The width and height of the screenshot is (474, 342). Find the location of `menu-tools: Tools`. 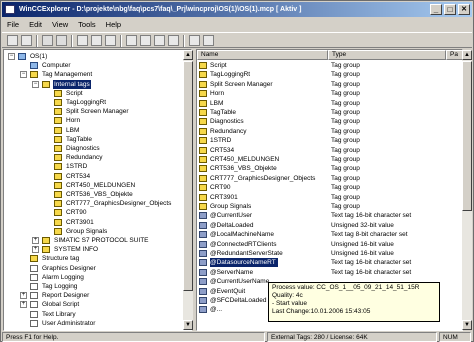

menu-tools: Tools is located at coordinates (87, 24).